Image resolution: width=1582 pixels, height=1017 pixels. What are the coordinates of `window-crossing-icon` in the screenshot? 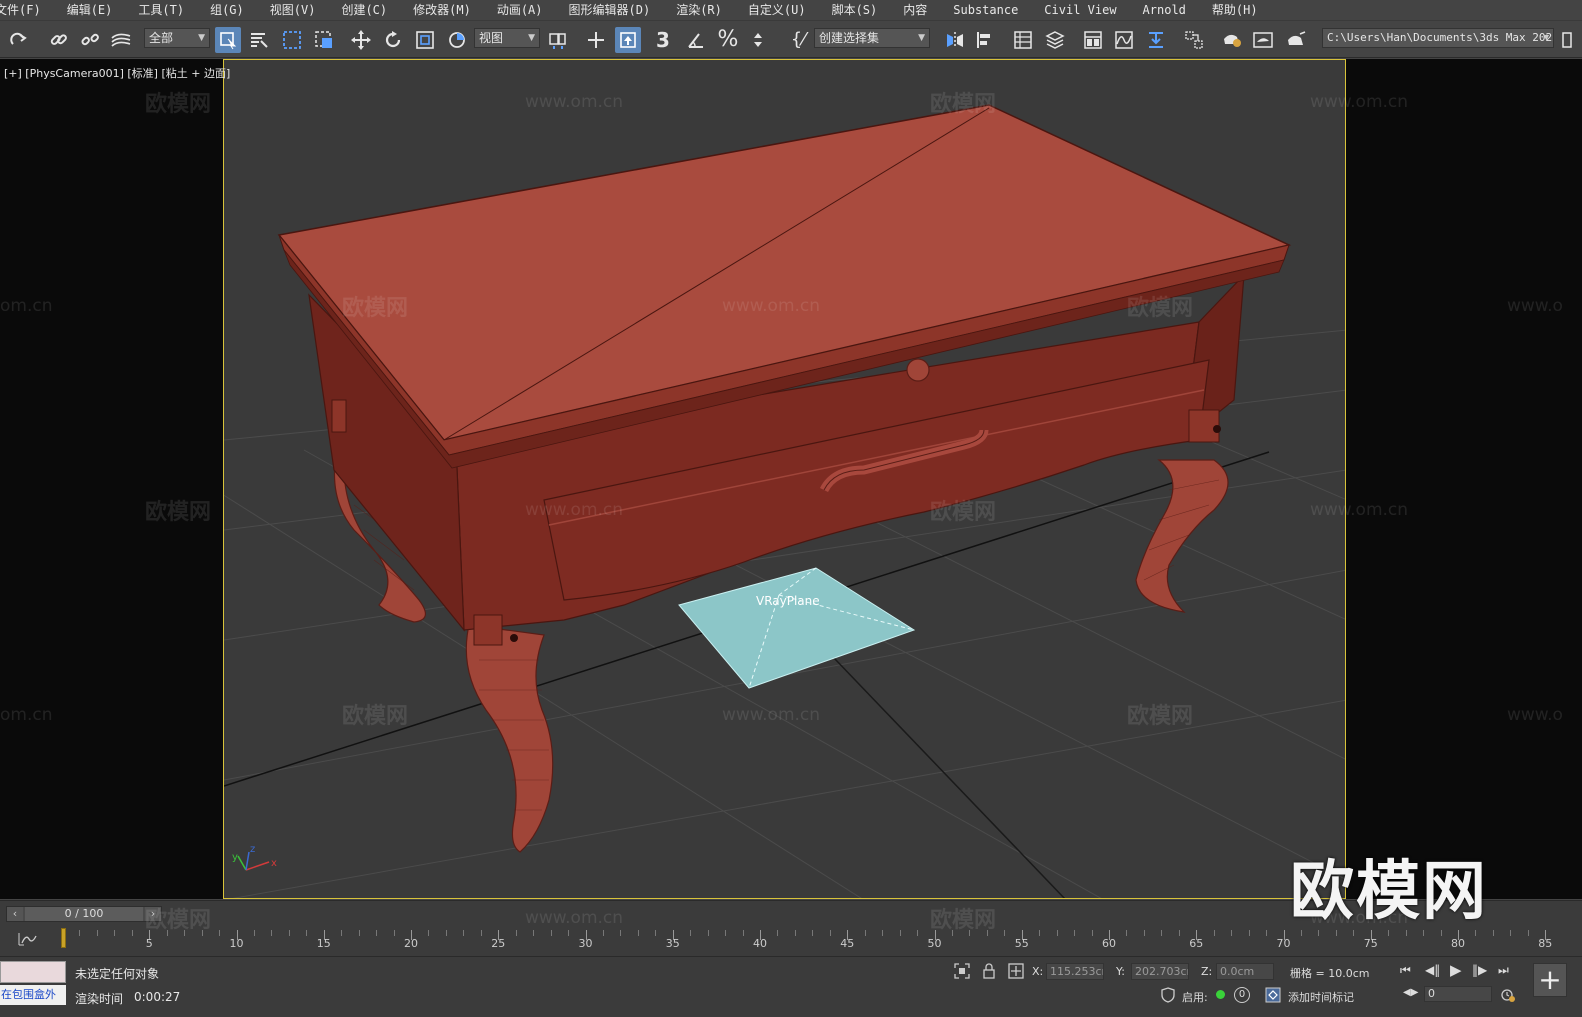 It's located at (324, 40).